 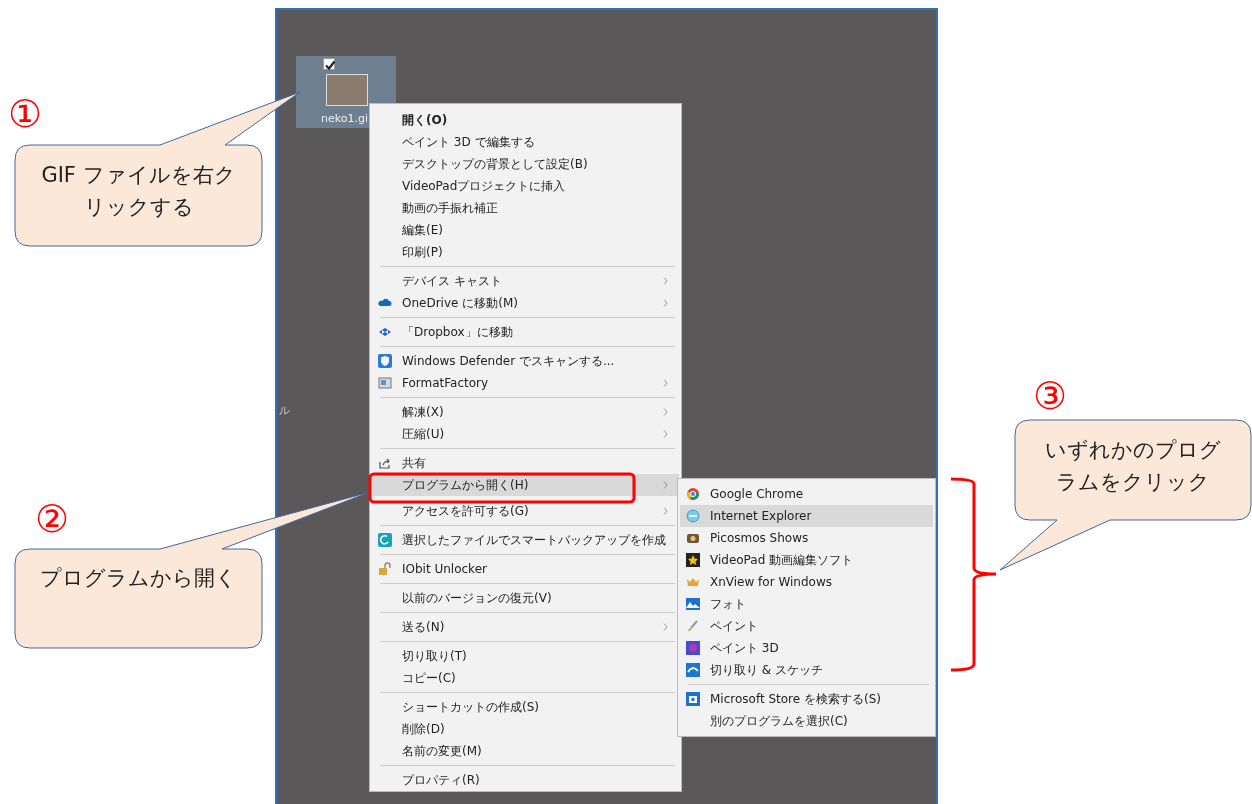 What do you see at coordinates (525, 780) in the screenshot?
I see `menu-item: プロパティ(R)` at bounding box center [525, 780].